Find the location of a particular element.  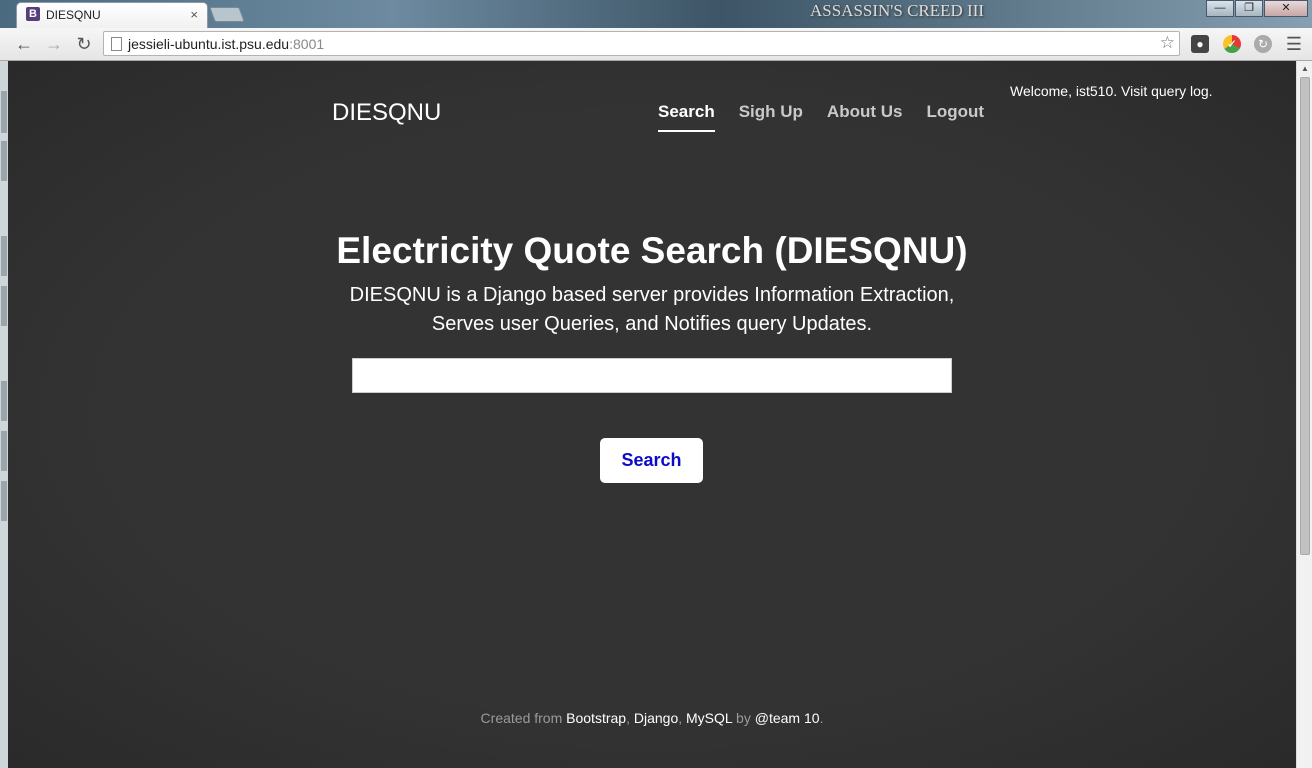

tab-close-icon: × is located at coordinates (194, 14).